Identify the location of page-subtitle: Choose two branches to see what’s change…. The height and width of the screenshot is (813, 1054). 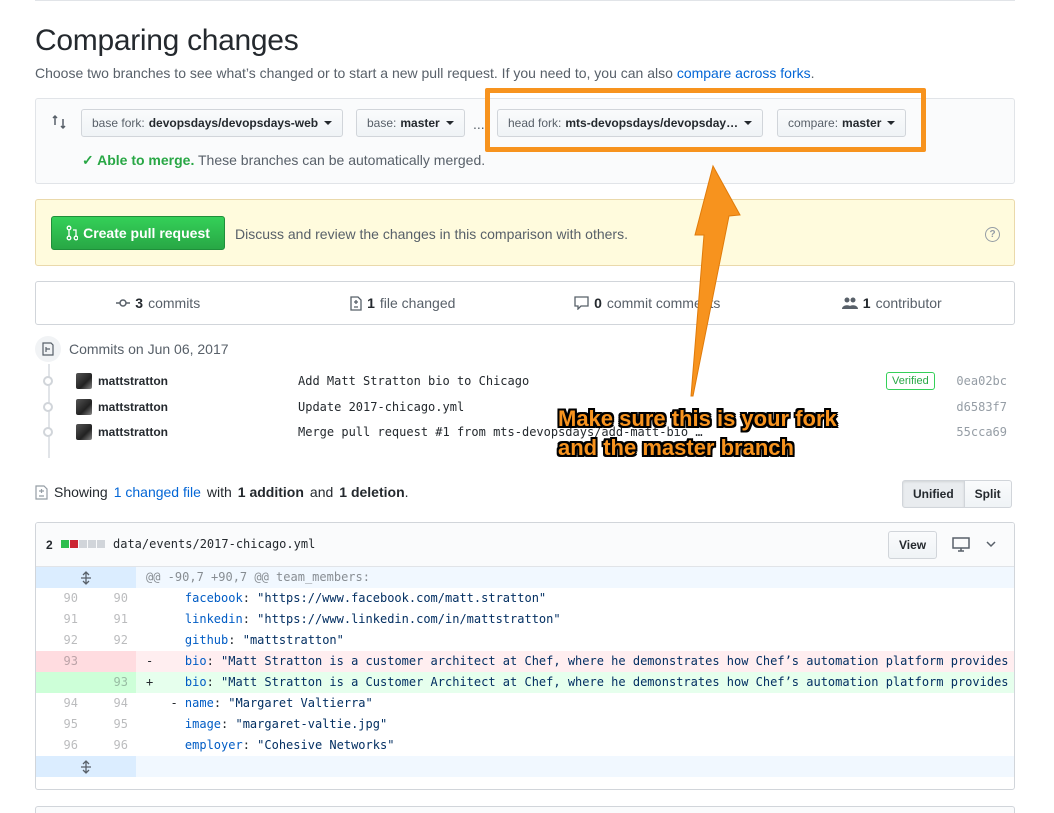
(425, 73).